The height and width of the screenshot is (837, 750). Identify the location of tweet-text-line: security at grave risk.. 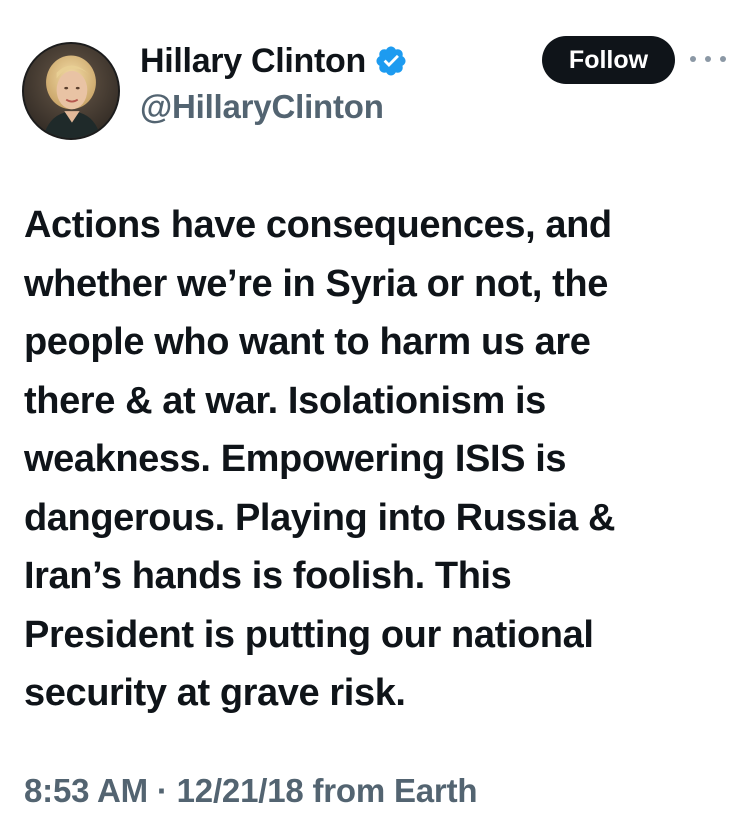
(215, 693).